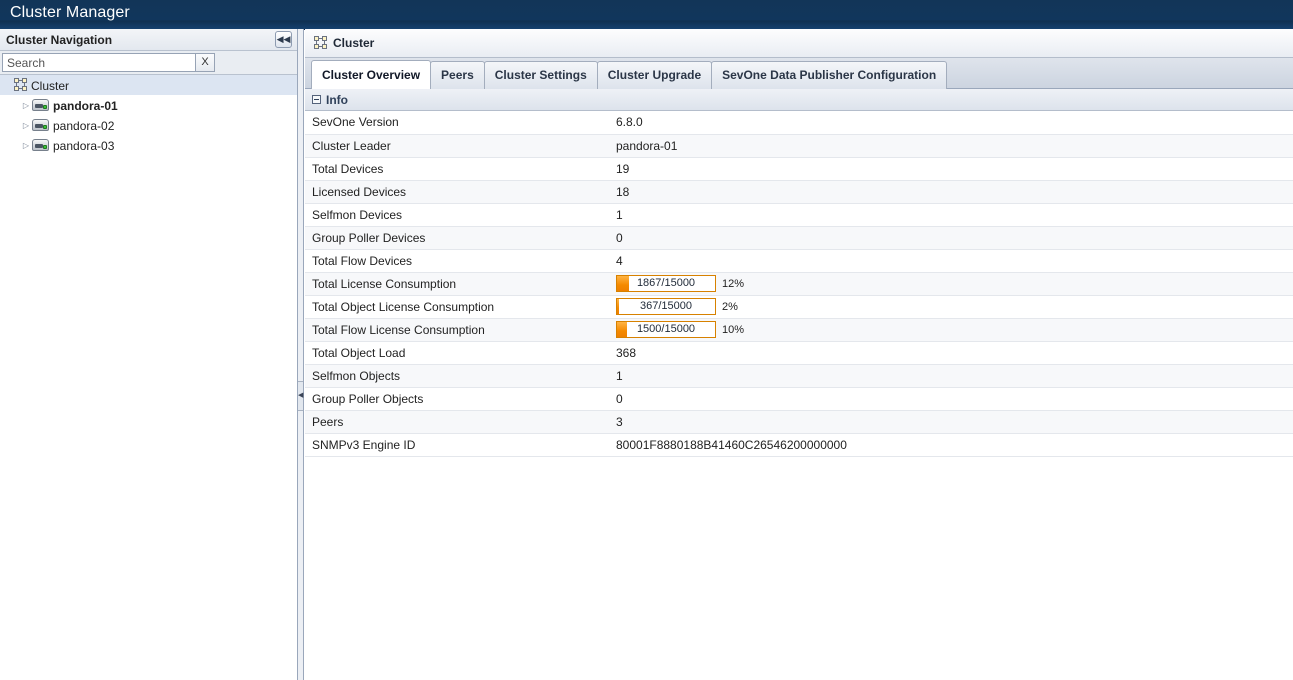  I want to click on info-row-label: Selfmon Objects, so click(458, 376).